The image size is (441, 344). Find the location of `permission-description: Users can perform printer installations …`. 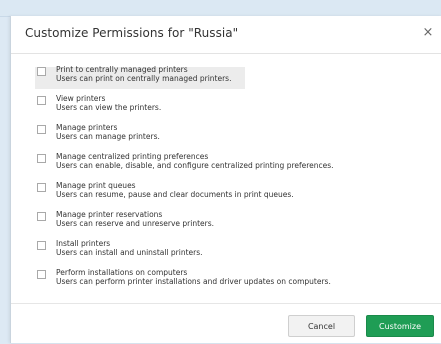

permission-description: Users can perform printer installations … is located at coordinates (193, 281).